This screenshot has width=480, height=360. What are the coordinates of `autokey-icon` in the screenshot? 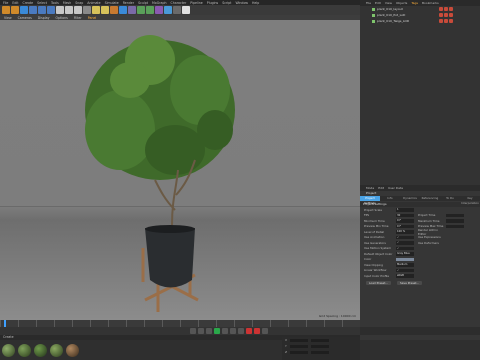 It's located at (257, 331).